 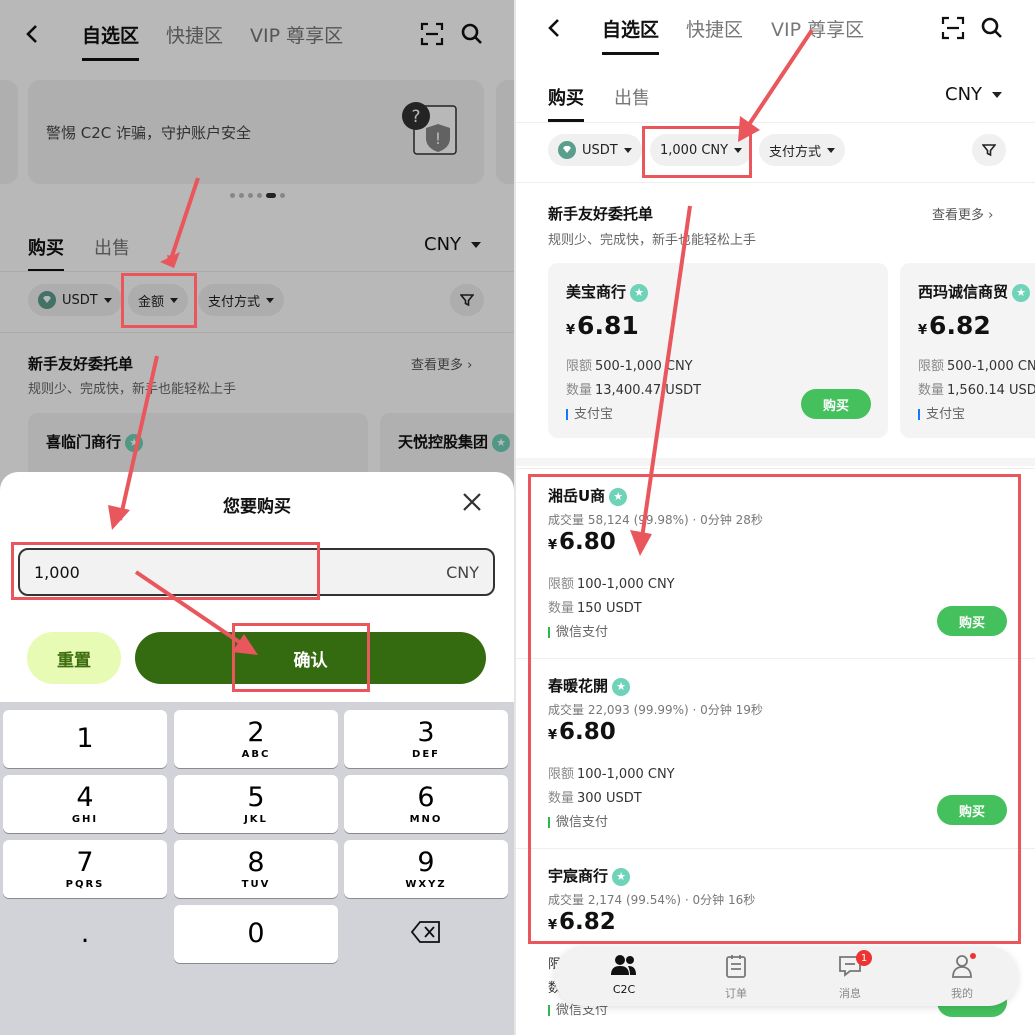 I want to click on limit-label: 限额, so click(x=579, y=366).